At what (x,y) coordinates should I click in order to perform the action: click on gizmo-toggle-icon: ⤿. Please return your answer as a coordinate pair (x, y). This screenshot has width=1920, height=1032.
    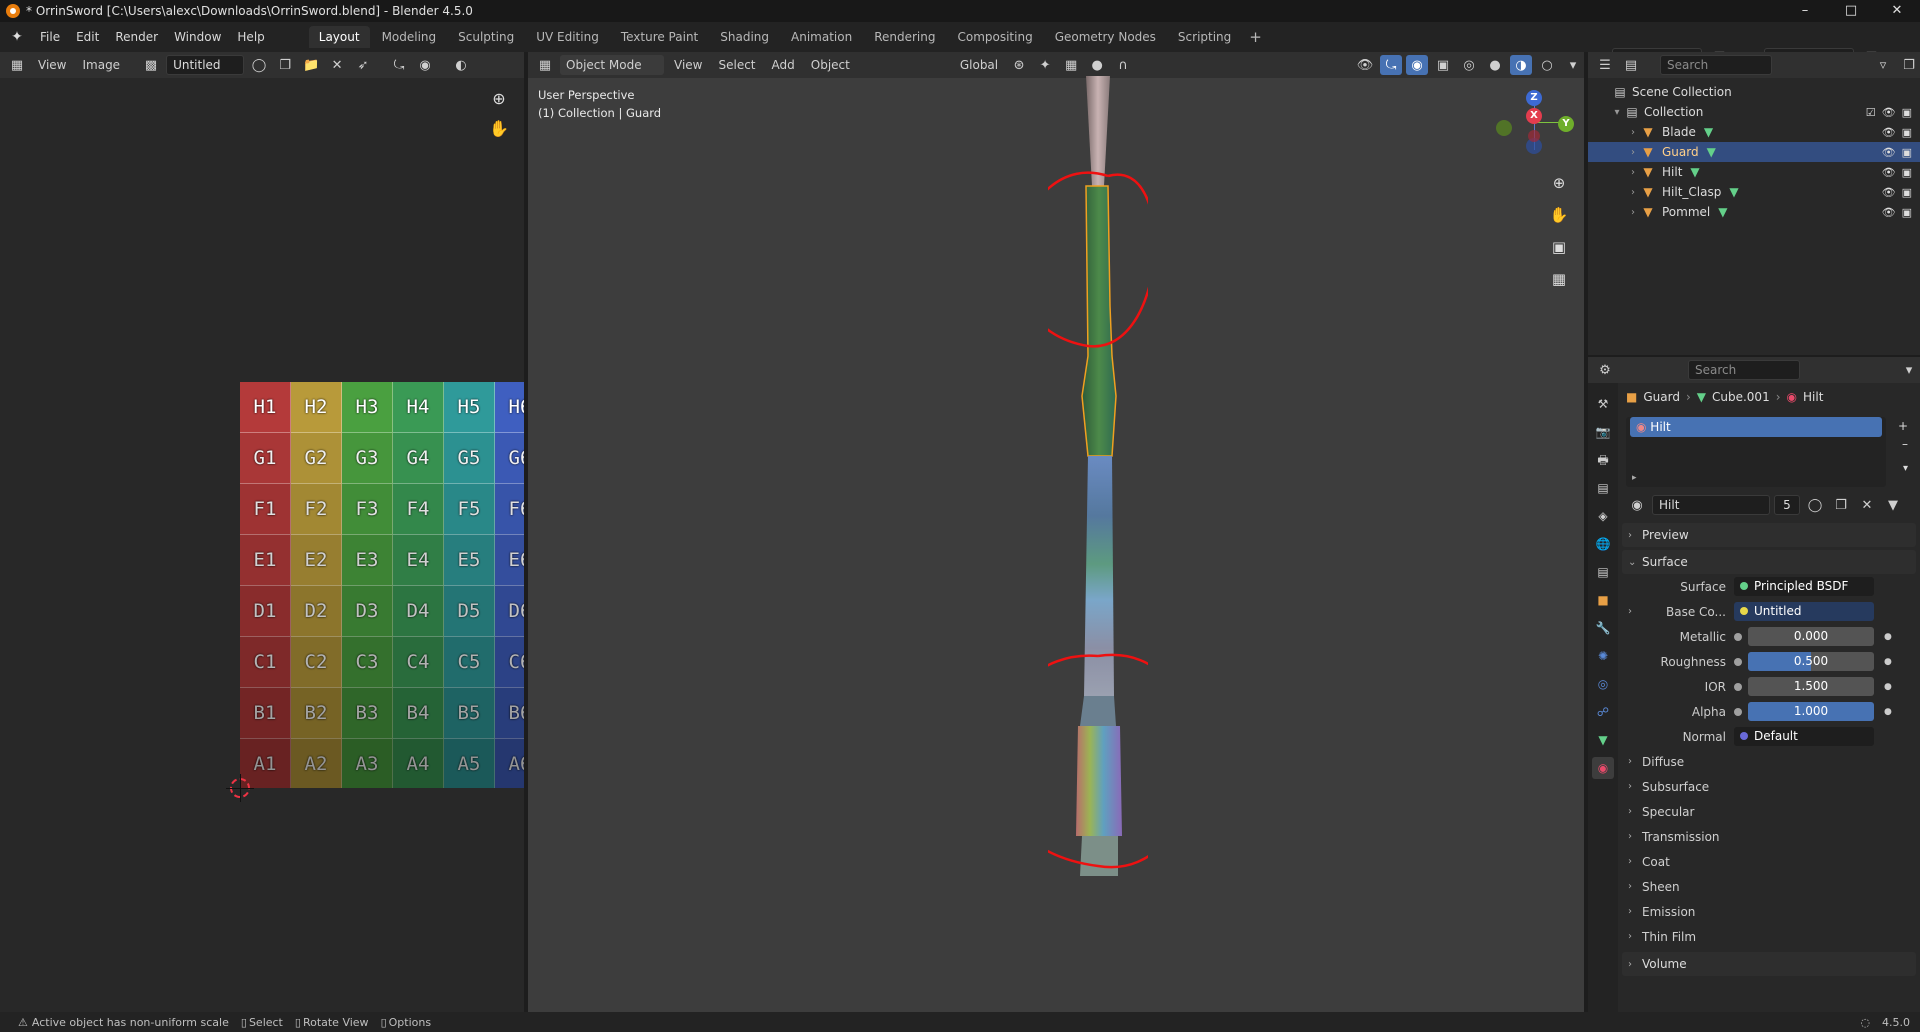
    Looking at the image, I should click on (399, 65).